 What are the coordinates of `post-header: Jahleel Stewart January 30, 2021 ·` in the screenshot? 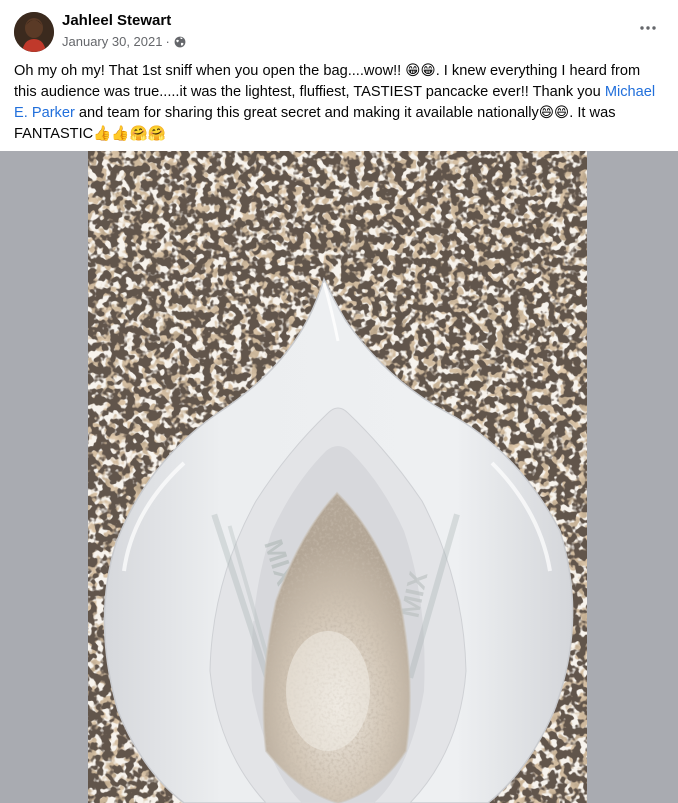 It's located at (339, 28).